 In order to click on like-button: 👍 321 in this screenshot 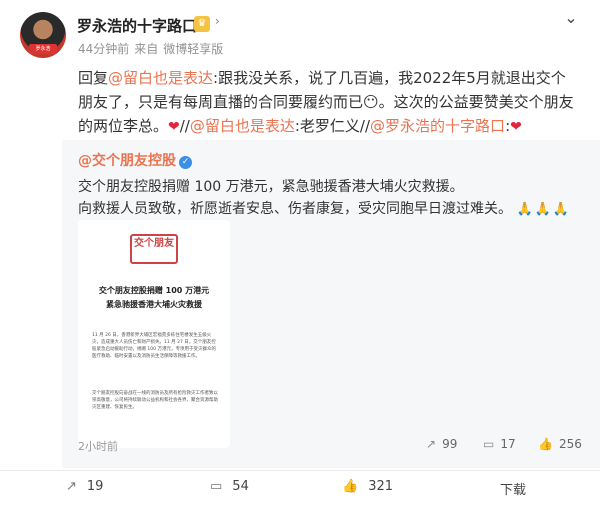, I will do `click(367, 486)`.